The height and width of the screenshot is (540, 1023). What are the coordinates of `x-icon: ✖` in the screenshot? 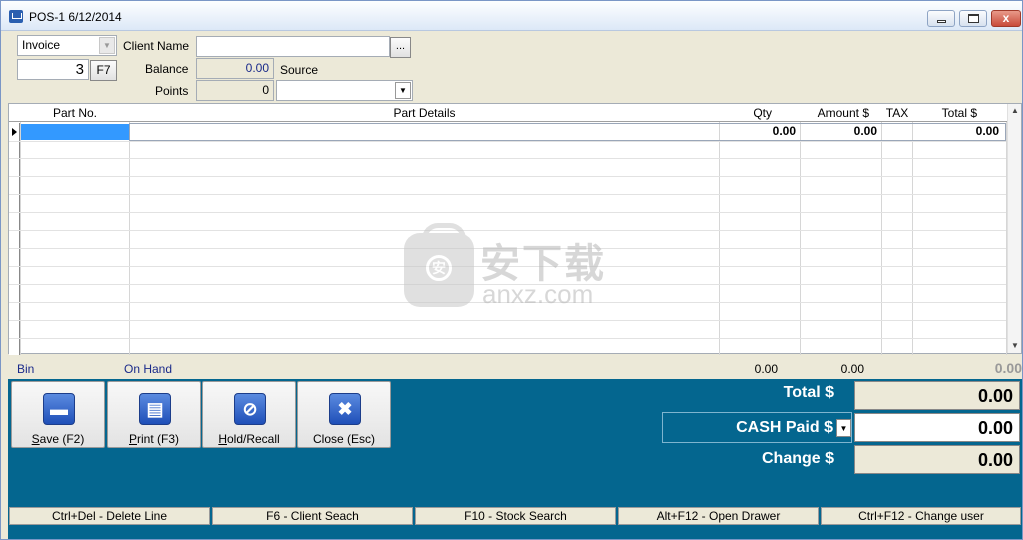 It's located at (345, 409).